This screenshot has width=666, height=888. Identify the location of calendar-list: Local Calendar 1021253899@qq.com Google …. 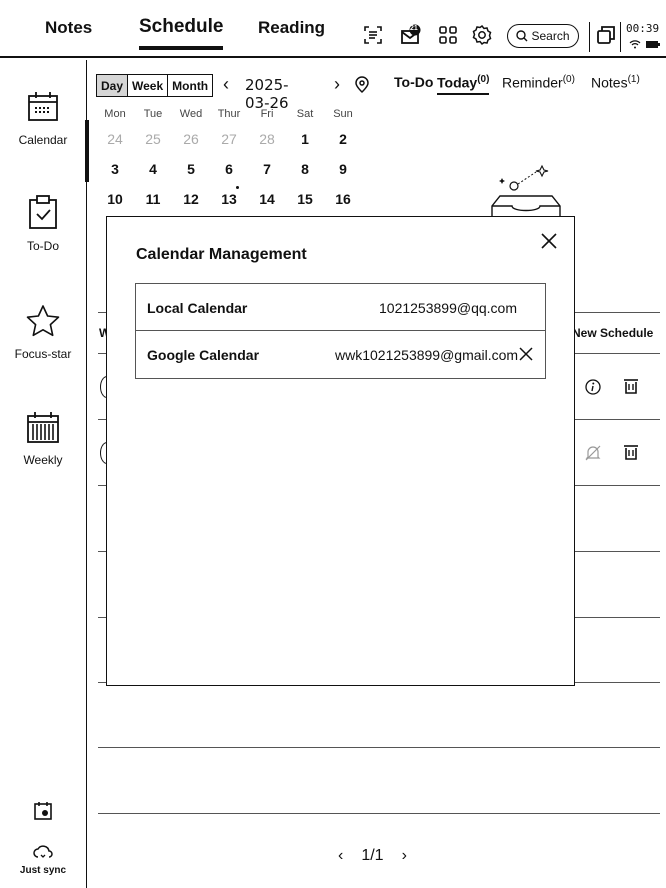
(340, 331).